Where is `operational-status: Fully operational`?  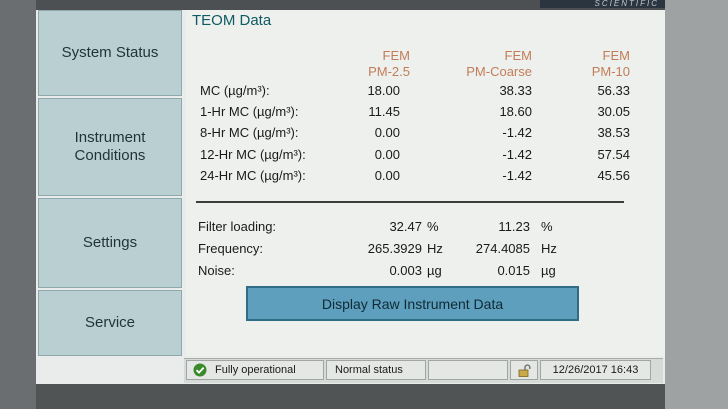 operational-status: Fully operational is located at coordinates (255, 370).